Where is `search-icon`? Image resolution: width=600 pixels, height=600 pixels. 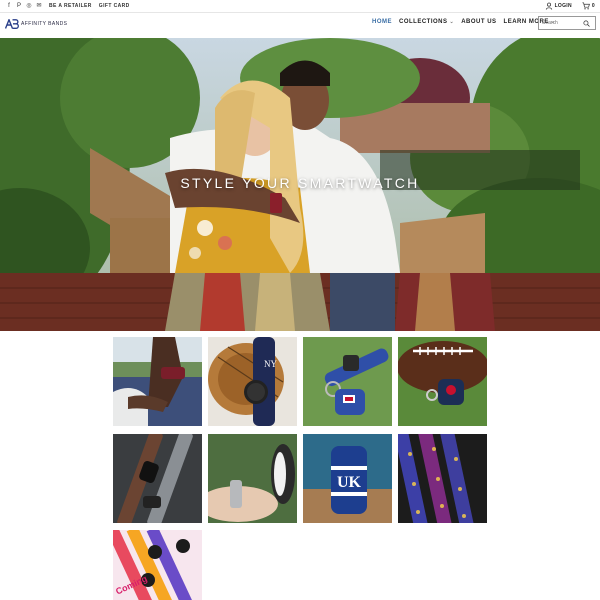 search-icon is located at coordinates (586, 23).